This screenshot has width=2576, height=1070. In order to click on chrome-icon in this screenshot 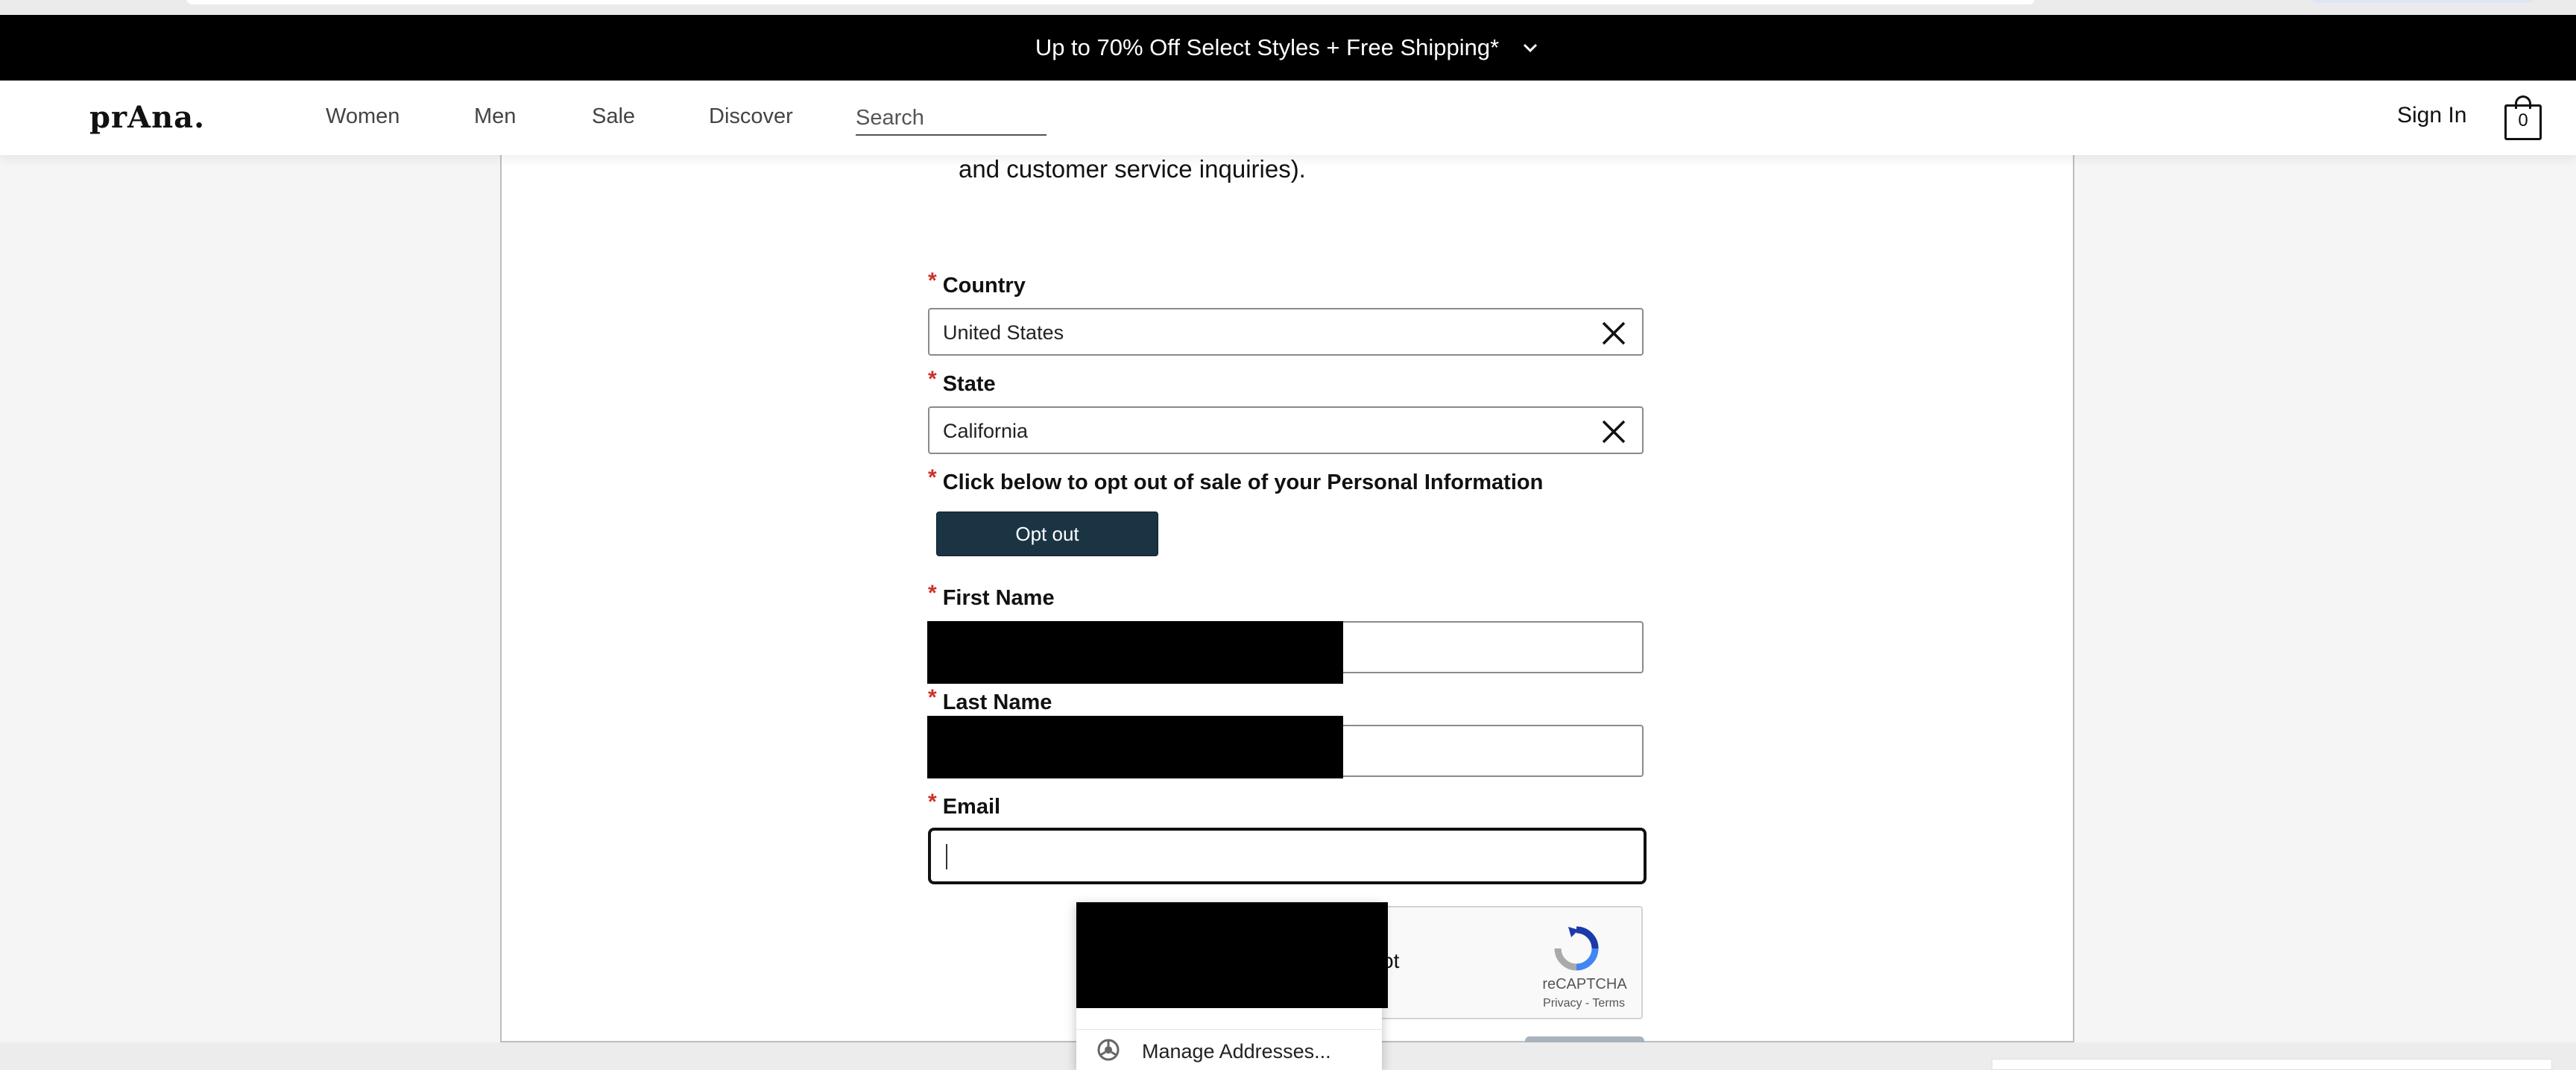, I will do `click(1108, 1050)`.